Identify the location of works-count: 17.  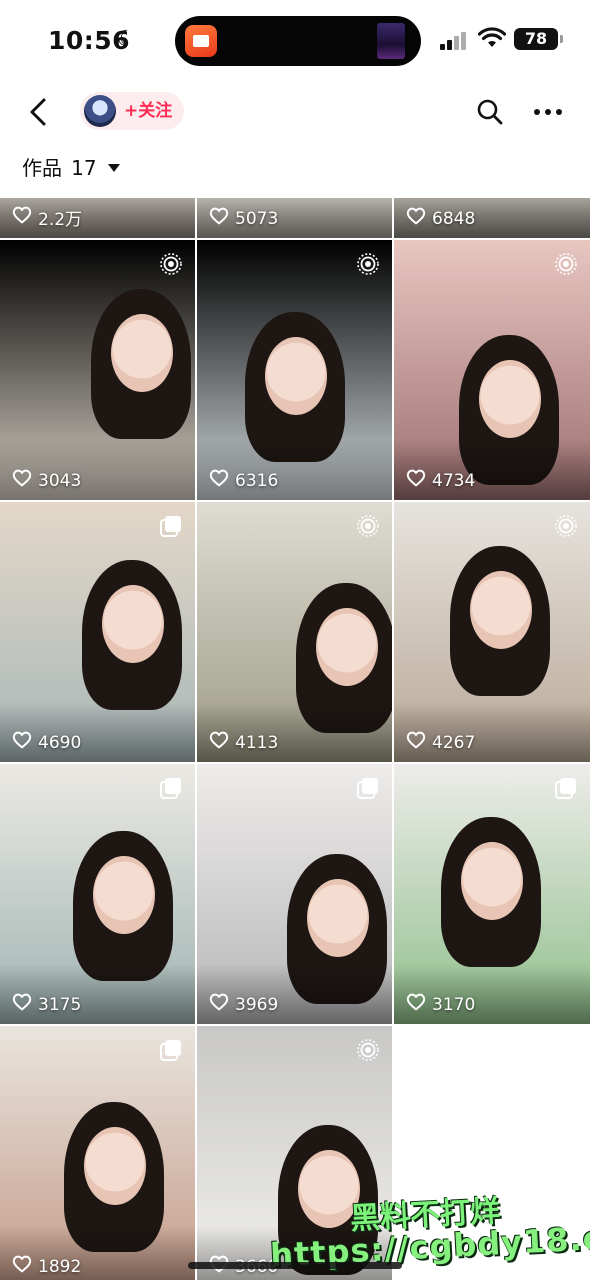
(84, 168).